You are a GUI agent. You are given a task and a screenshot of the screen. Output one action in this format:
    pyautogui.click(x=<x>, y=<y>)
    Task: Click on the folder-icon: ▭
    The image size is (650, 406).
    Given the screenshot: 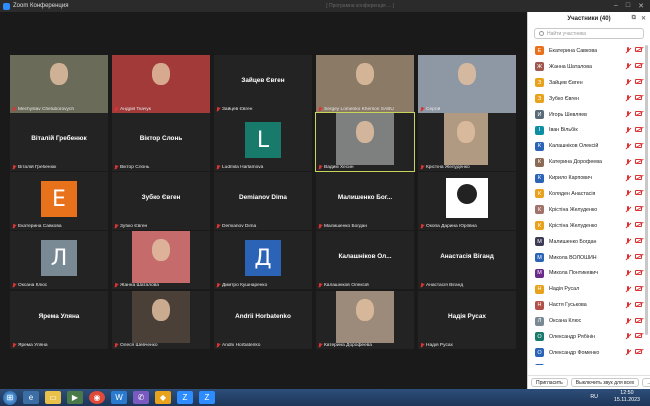 What is the action you would take?
    pyautogui.click(x=53, y=397)
    